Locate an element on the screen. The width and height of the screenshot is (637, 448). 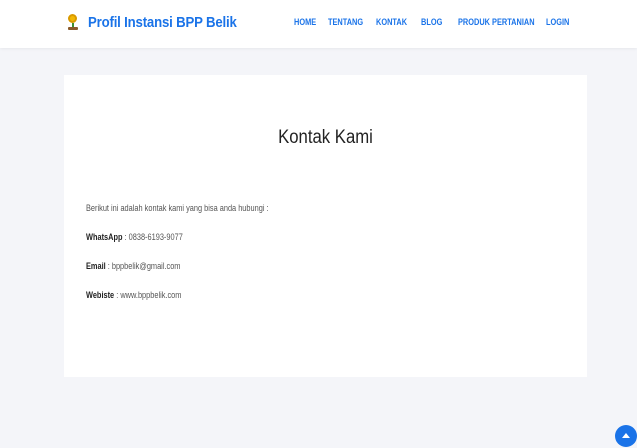
website-label: Webiste is located at coordinates (100, 295).